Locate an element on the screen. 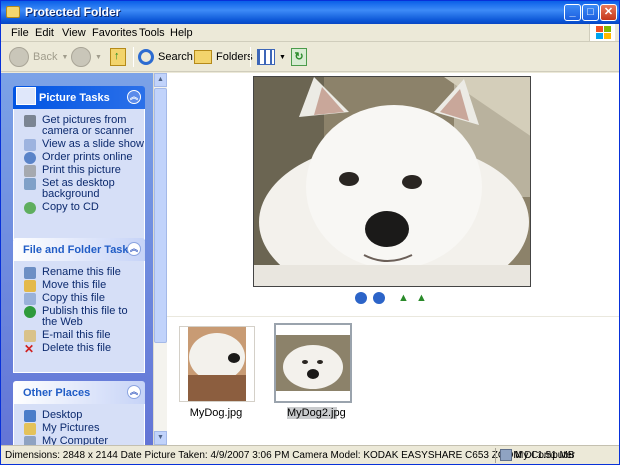 The width and height of the screenshot is (620, 465). panel-title: File and Folder Tasks is located at coordinates (79, 250).